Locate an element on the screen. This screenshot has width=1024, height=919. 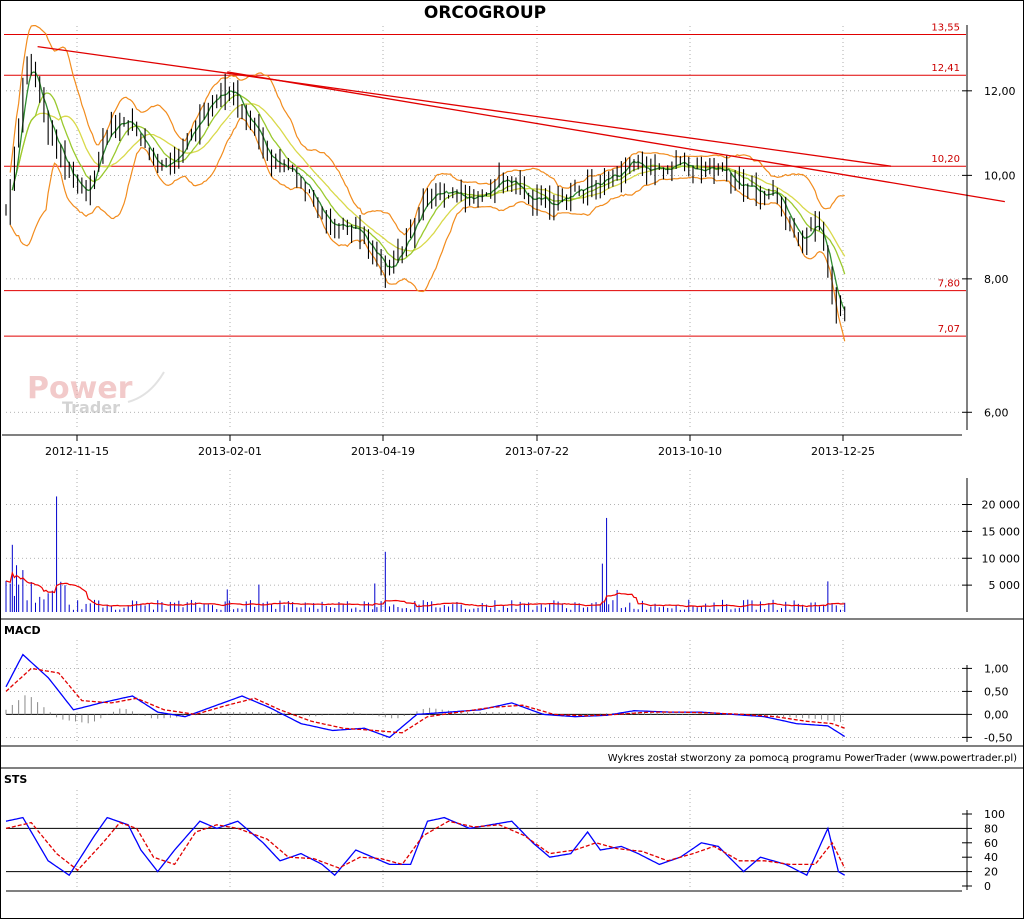
sts-ytick-label-5: 100 is located at coordinates (994, 814).